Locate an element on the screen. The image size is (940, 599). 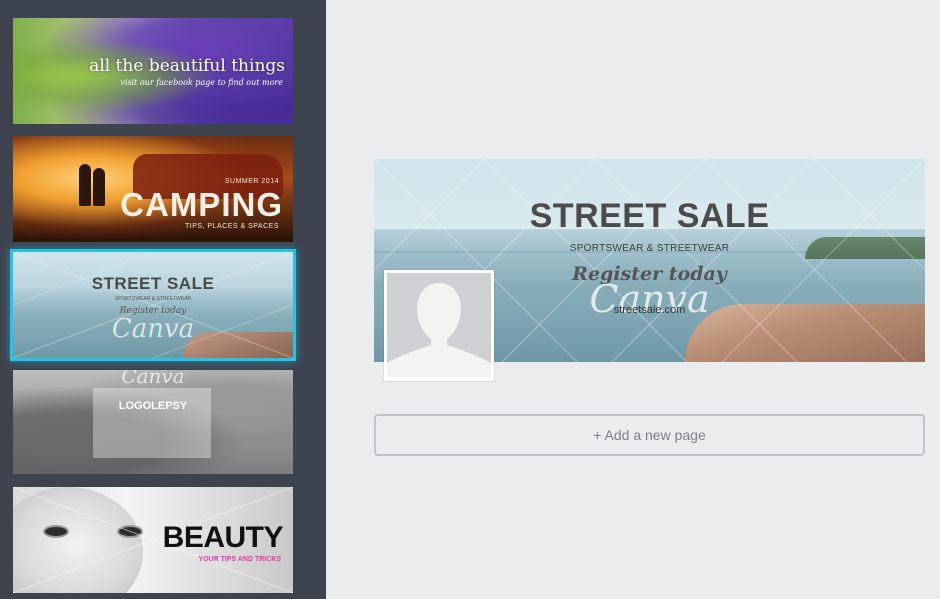
thumbnail-title: CAMPING is located at coordinates (201, 204).